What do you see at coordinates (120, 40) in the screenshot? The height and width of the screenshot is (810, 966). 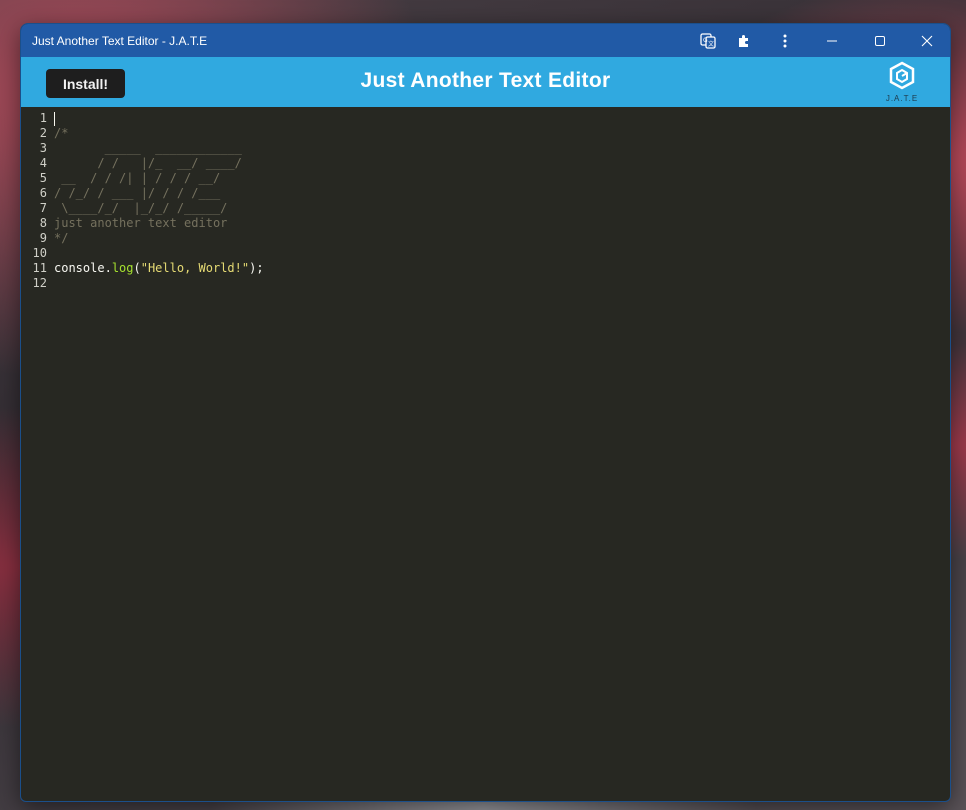 I see `window-title: Just Another Text Editor - J.A.T.E` at bounding box center [120, 40].